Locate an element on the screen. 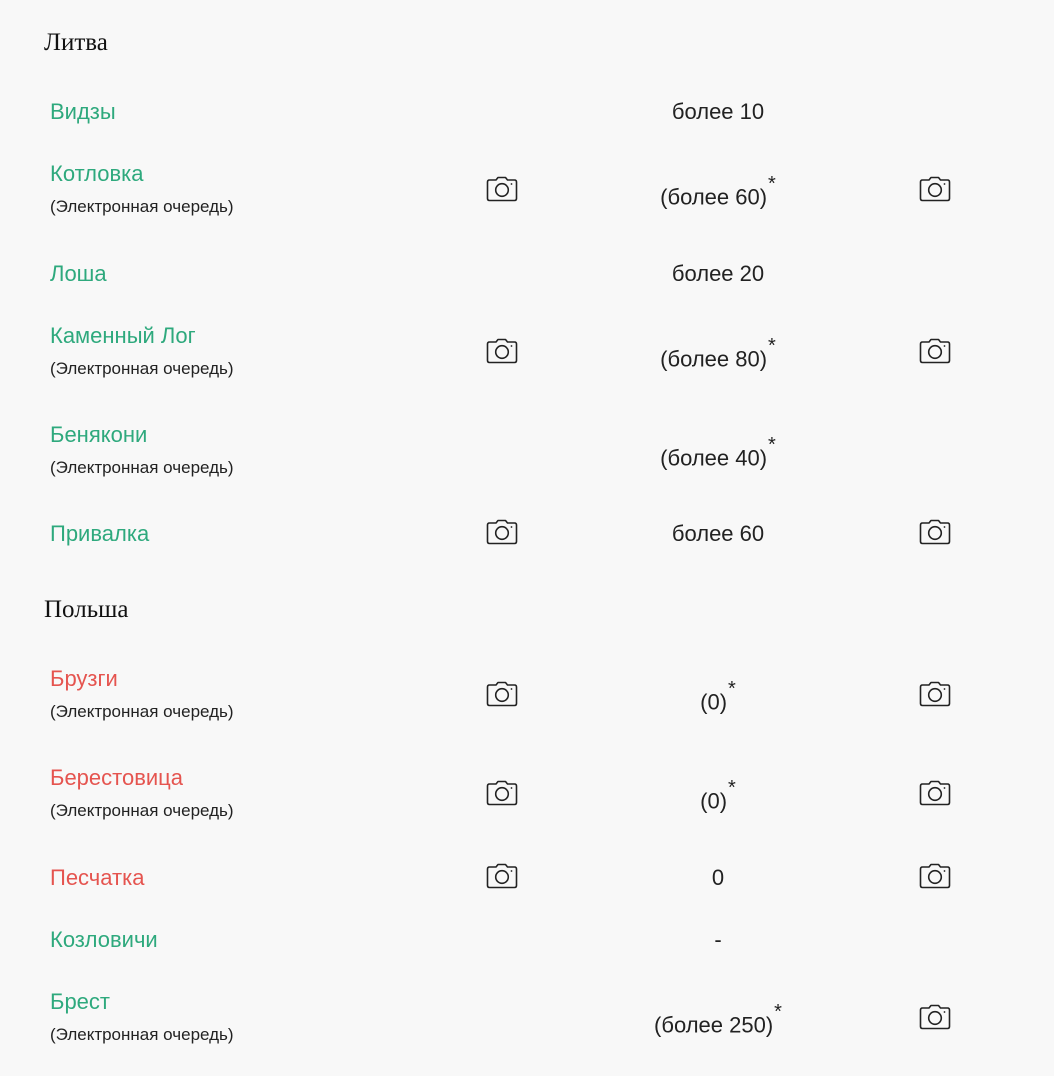 This screenshot has width=1054, height=1076. queue-count-value: (более 80) is located at coordinates (714, 359).